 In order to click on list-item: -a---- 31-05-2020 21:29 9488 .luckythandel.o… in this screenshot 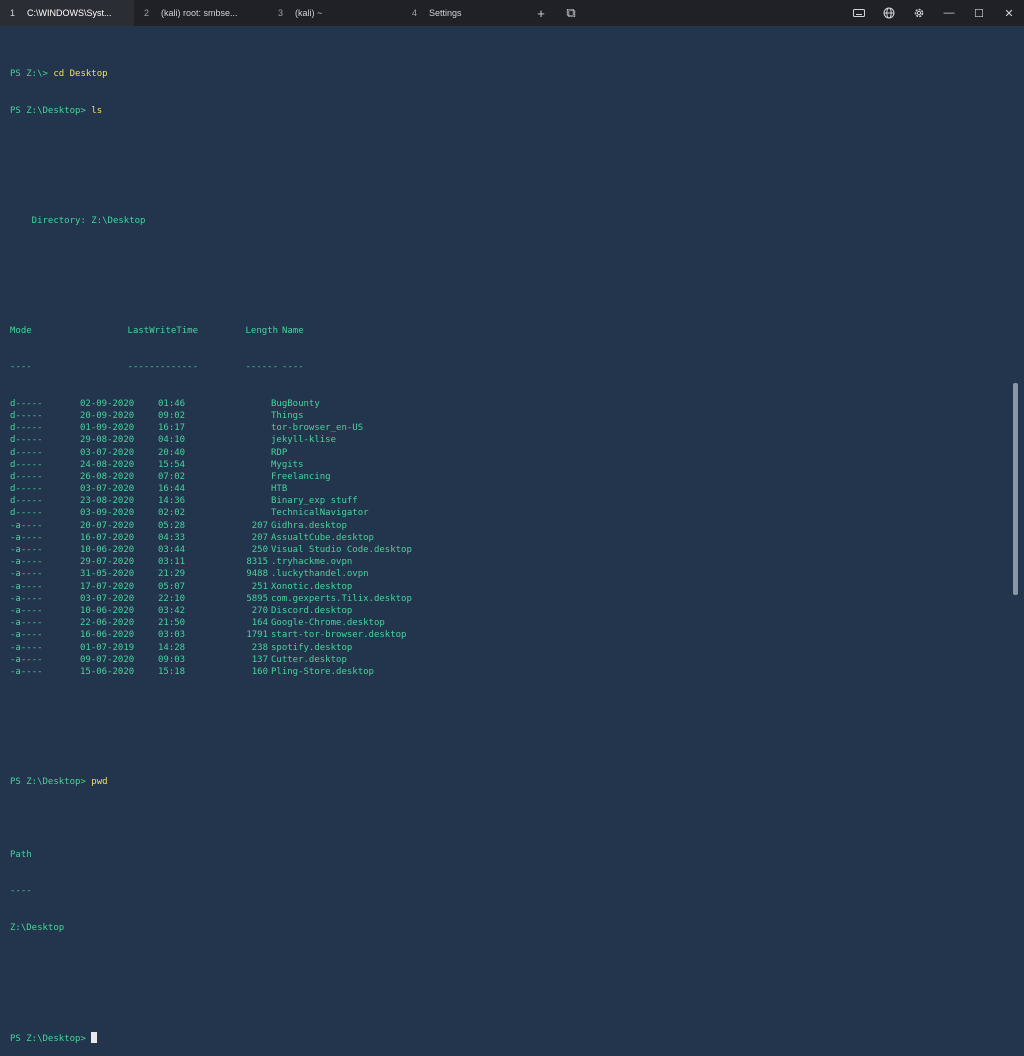, I will do `click(505, 574)`.